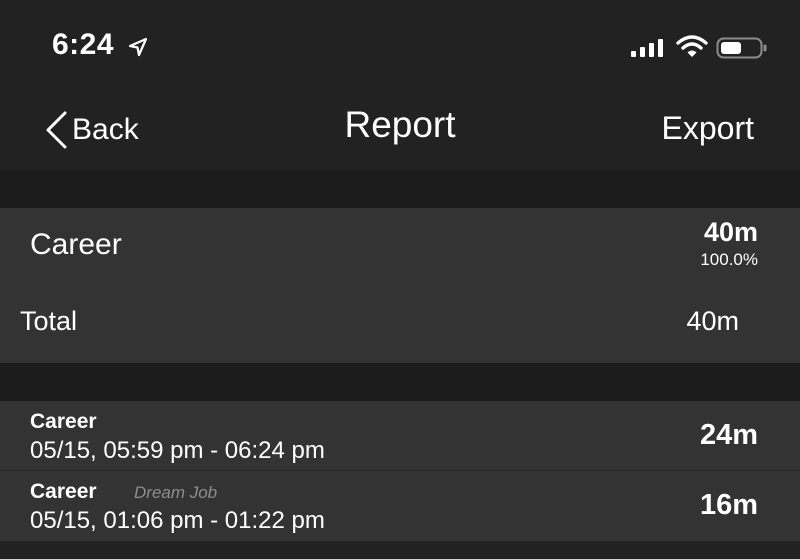 The height and width of the screenshot is (559, 800). What do you see at coordinates (400, 130) in the screenshot?
I see `navigation-bar: Back Report Export` at bounding box center [400, 130].